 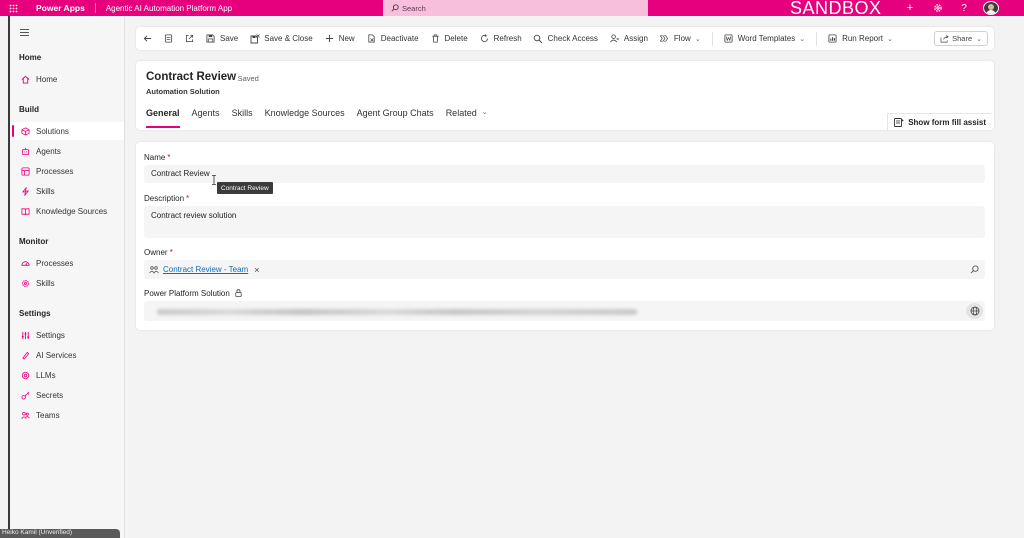 What do you see at coordinates (910, 8) in the screenshot?
I see `new-plus-icon: +` at bounding box center [910, 8].